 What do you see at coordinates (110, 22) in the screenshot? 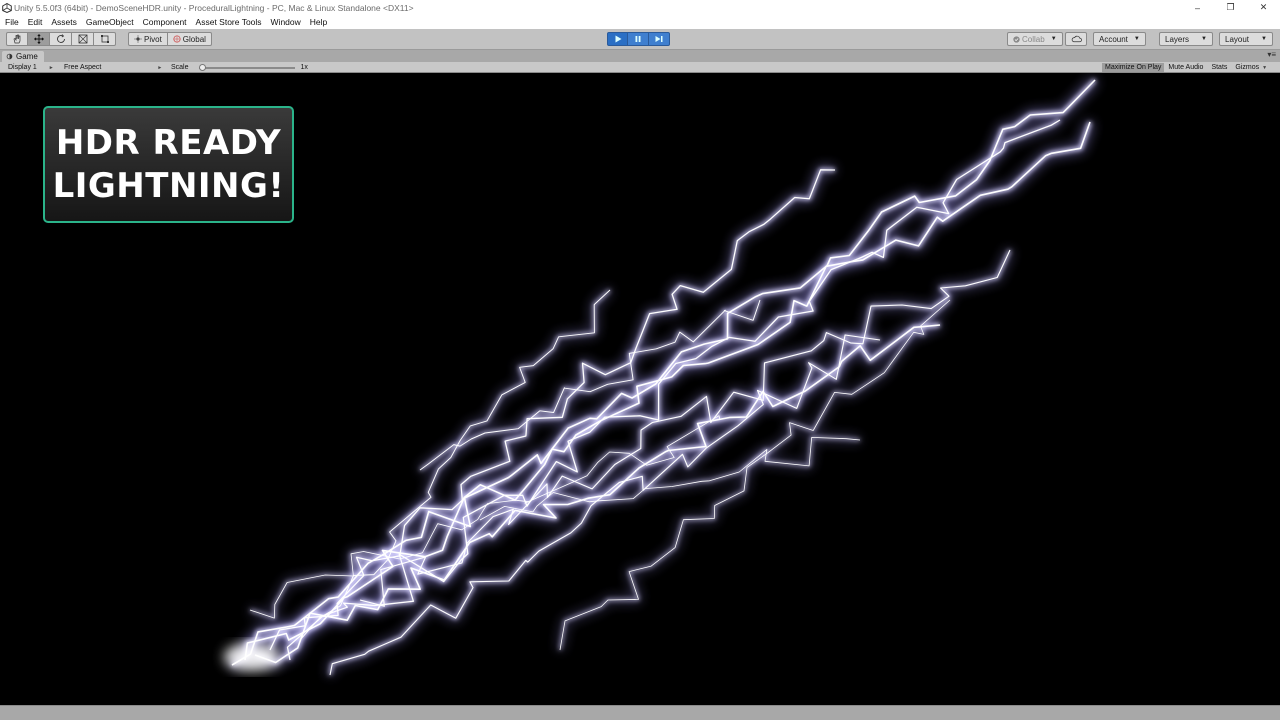
I see `menu-gameobject: GameObject` at bounding box center [110, 22].